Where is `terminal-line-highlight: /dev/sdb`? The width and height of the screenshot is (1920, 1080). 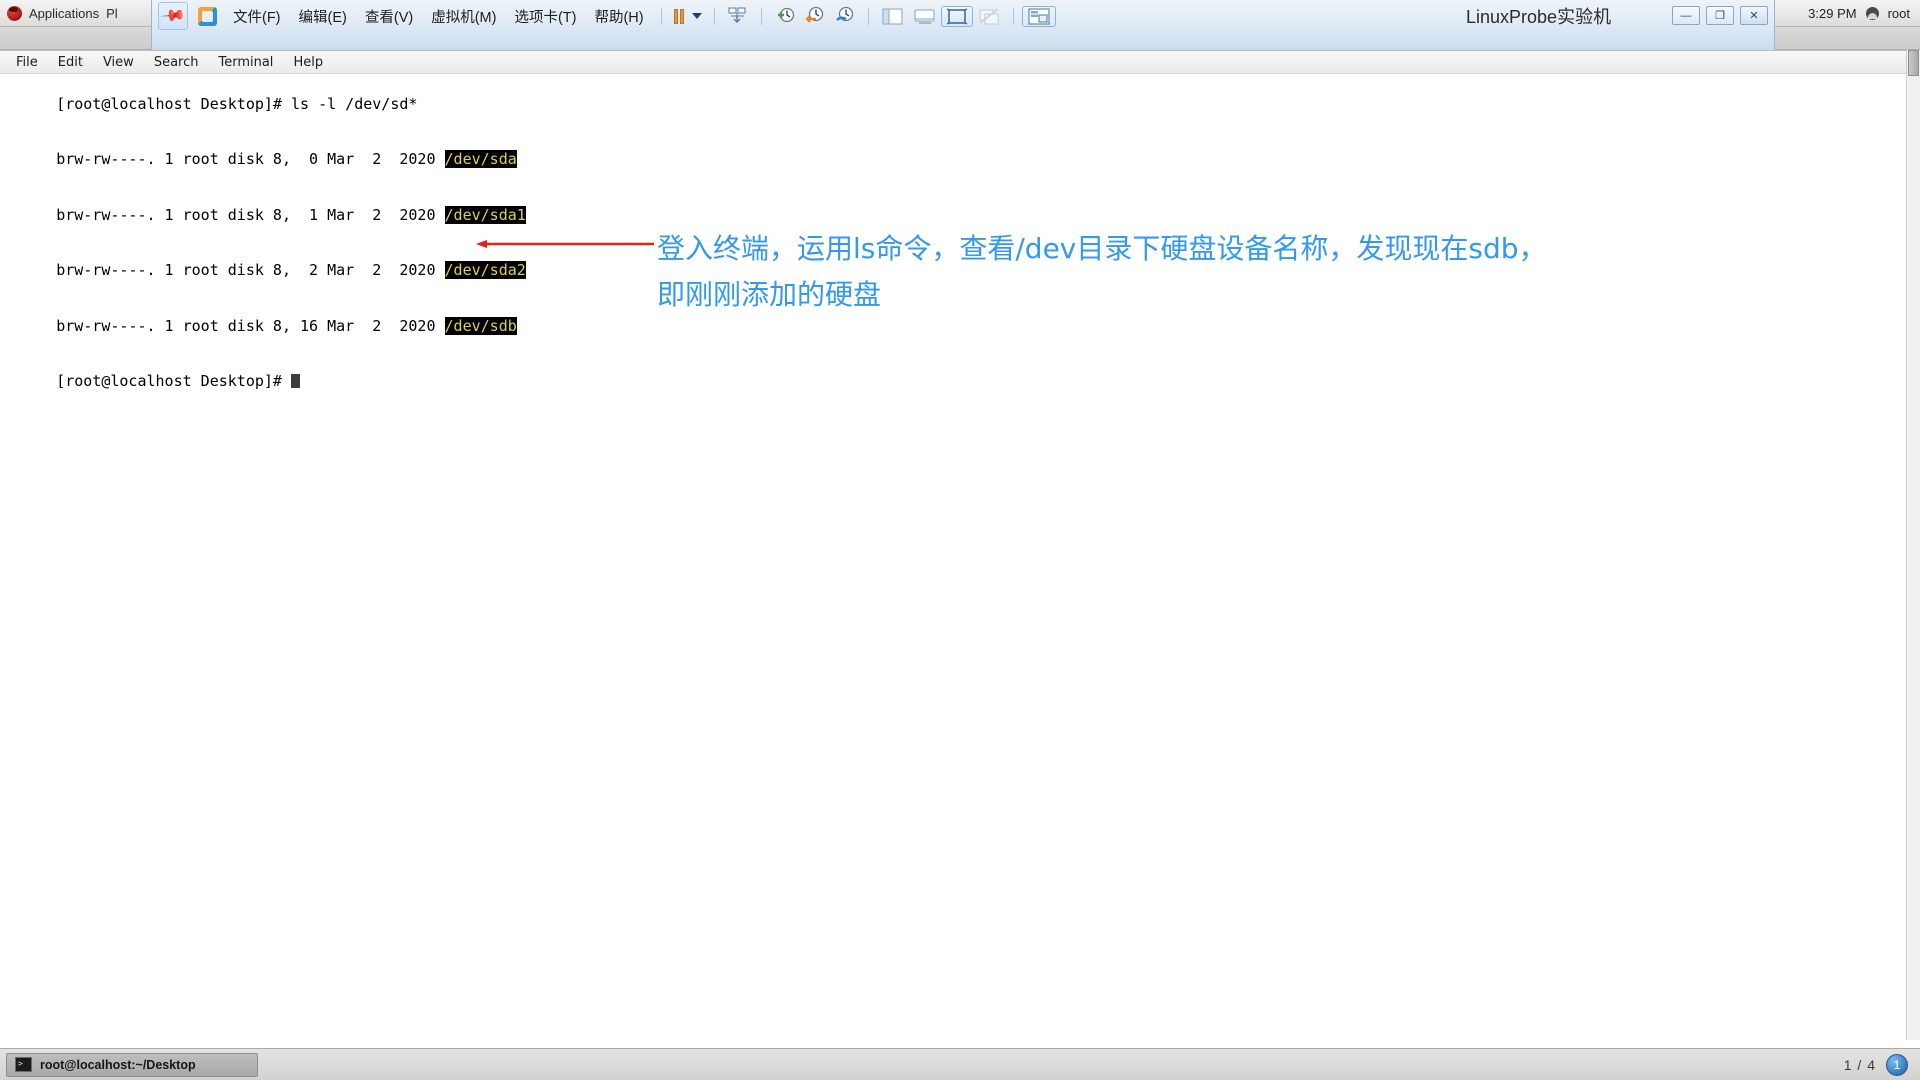
terminal-line-highlight: /dev/sdb is located at coordinates (480, 325).